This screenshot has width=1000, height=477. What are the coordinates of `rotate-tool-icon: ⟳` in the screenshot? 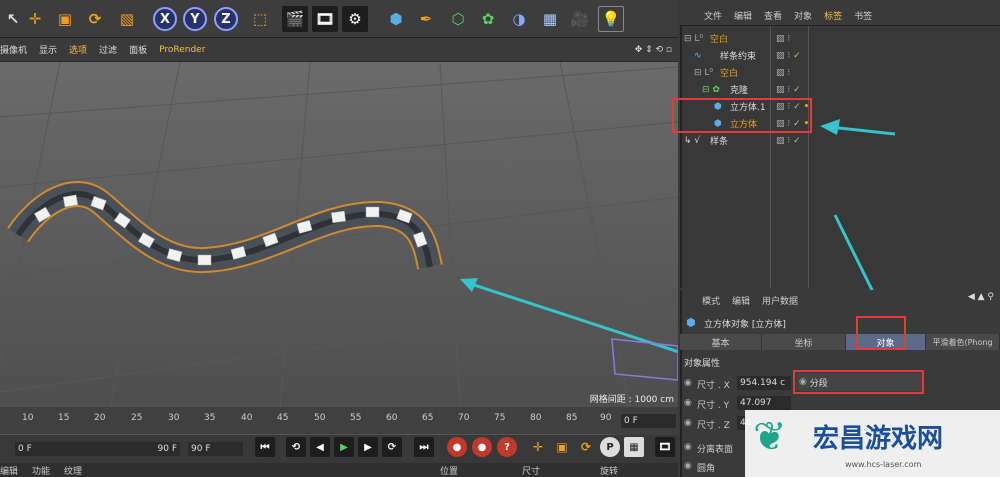 It's located at (95, 19).